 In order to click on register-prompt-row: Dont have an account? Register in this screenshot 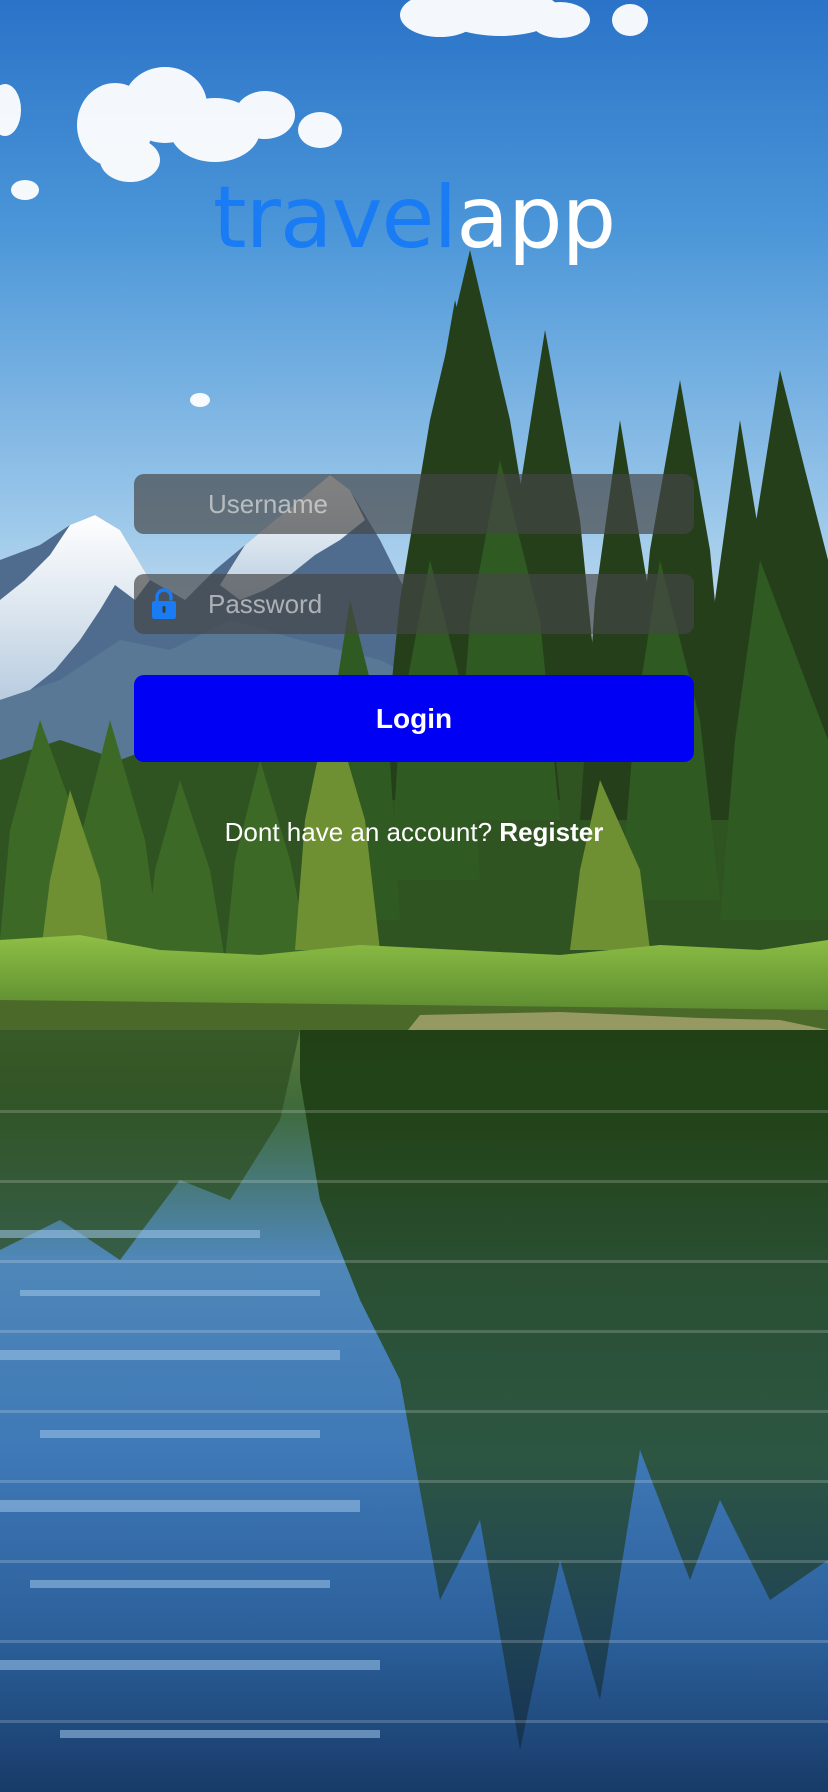, I will do `click(414, 832)`.